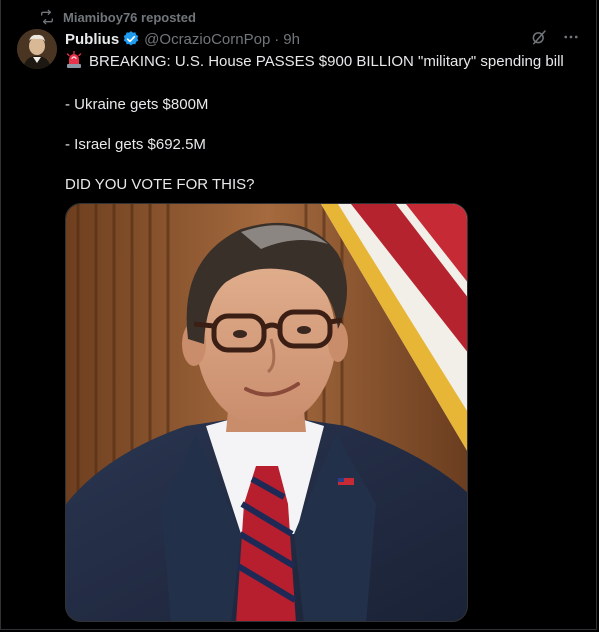 Image resolution: width=599 pixels, height=632 pixels. Describe the element at coordinates (322, 39) in the screenshot. I see `post-header: Publius @OcrazioCornPop · 9h` at that location.